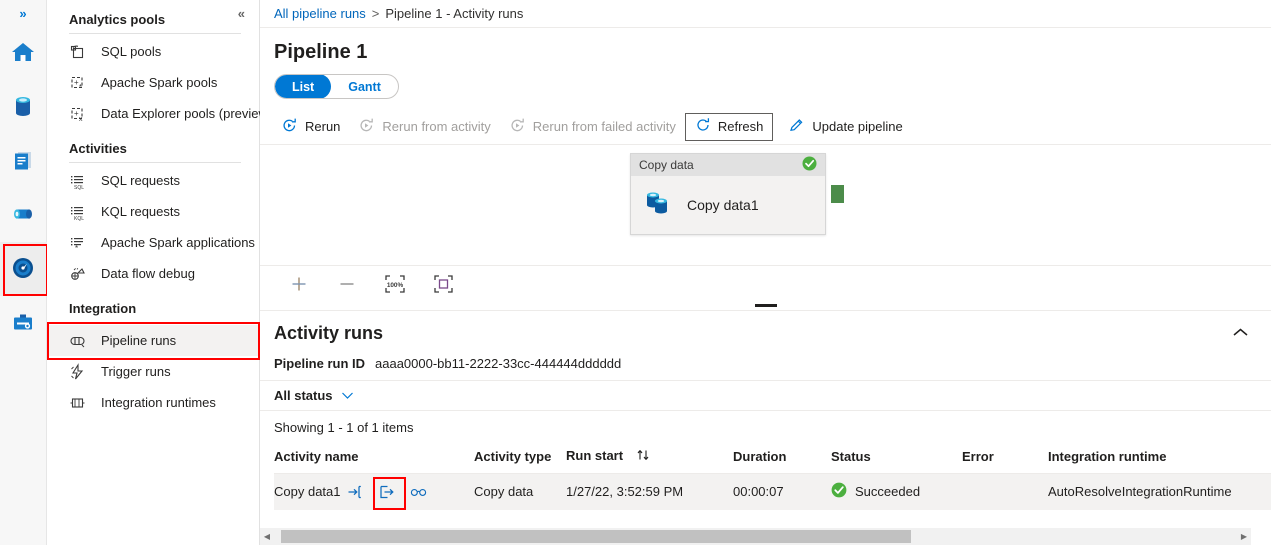 The width and height of the screenshot is (1271, 545). I want to click on pencil-icon, so click(796, 127).